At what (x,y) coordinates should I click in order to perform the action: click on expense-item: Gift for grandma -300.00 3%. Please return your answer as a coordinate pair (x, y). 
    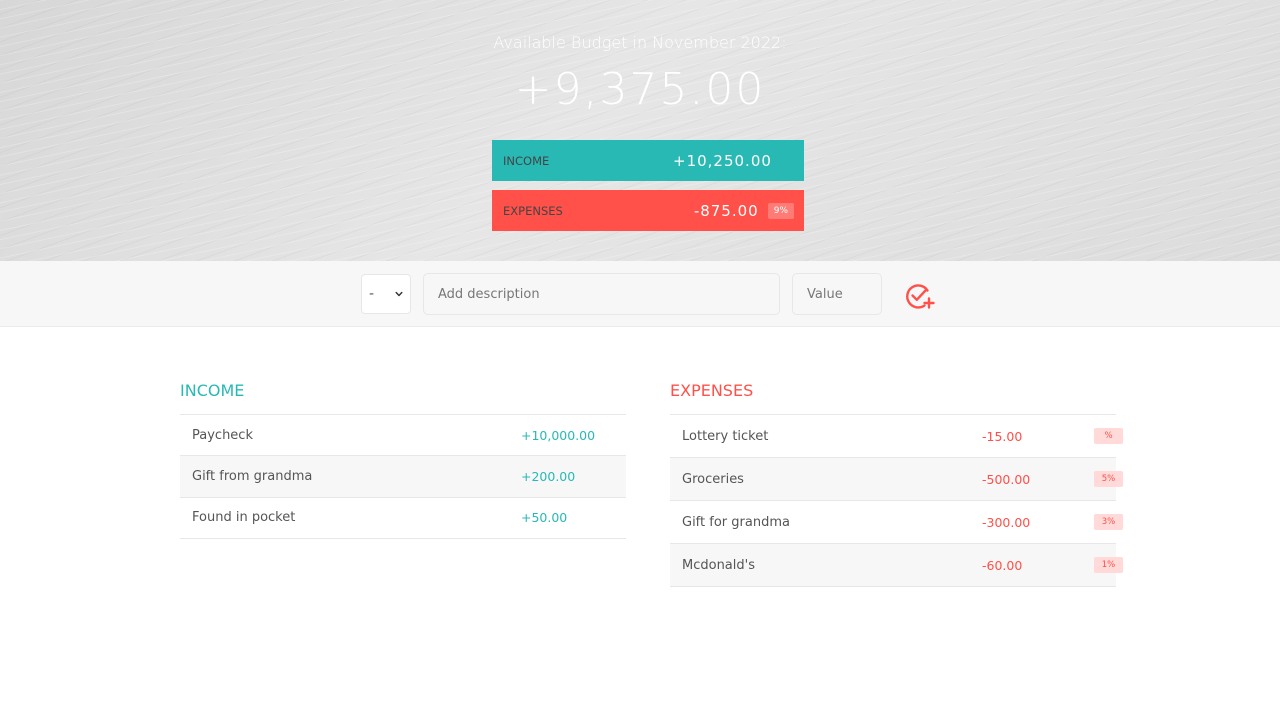
    Looking at the image, I should click on (896, 522).